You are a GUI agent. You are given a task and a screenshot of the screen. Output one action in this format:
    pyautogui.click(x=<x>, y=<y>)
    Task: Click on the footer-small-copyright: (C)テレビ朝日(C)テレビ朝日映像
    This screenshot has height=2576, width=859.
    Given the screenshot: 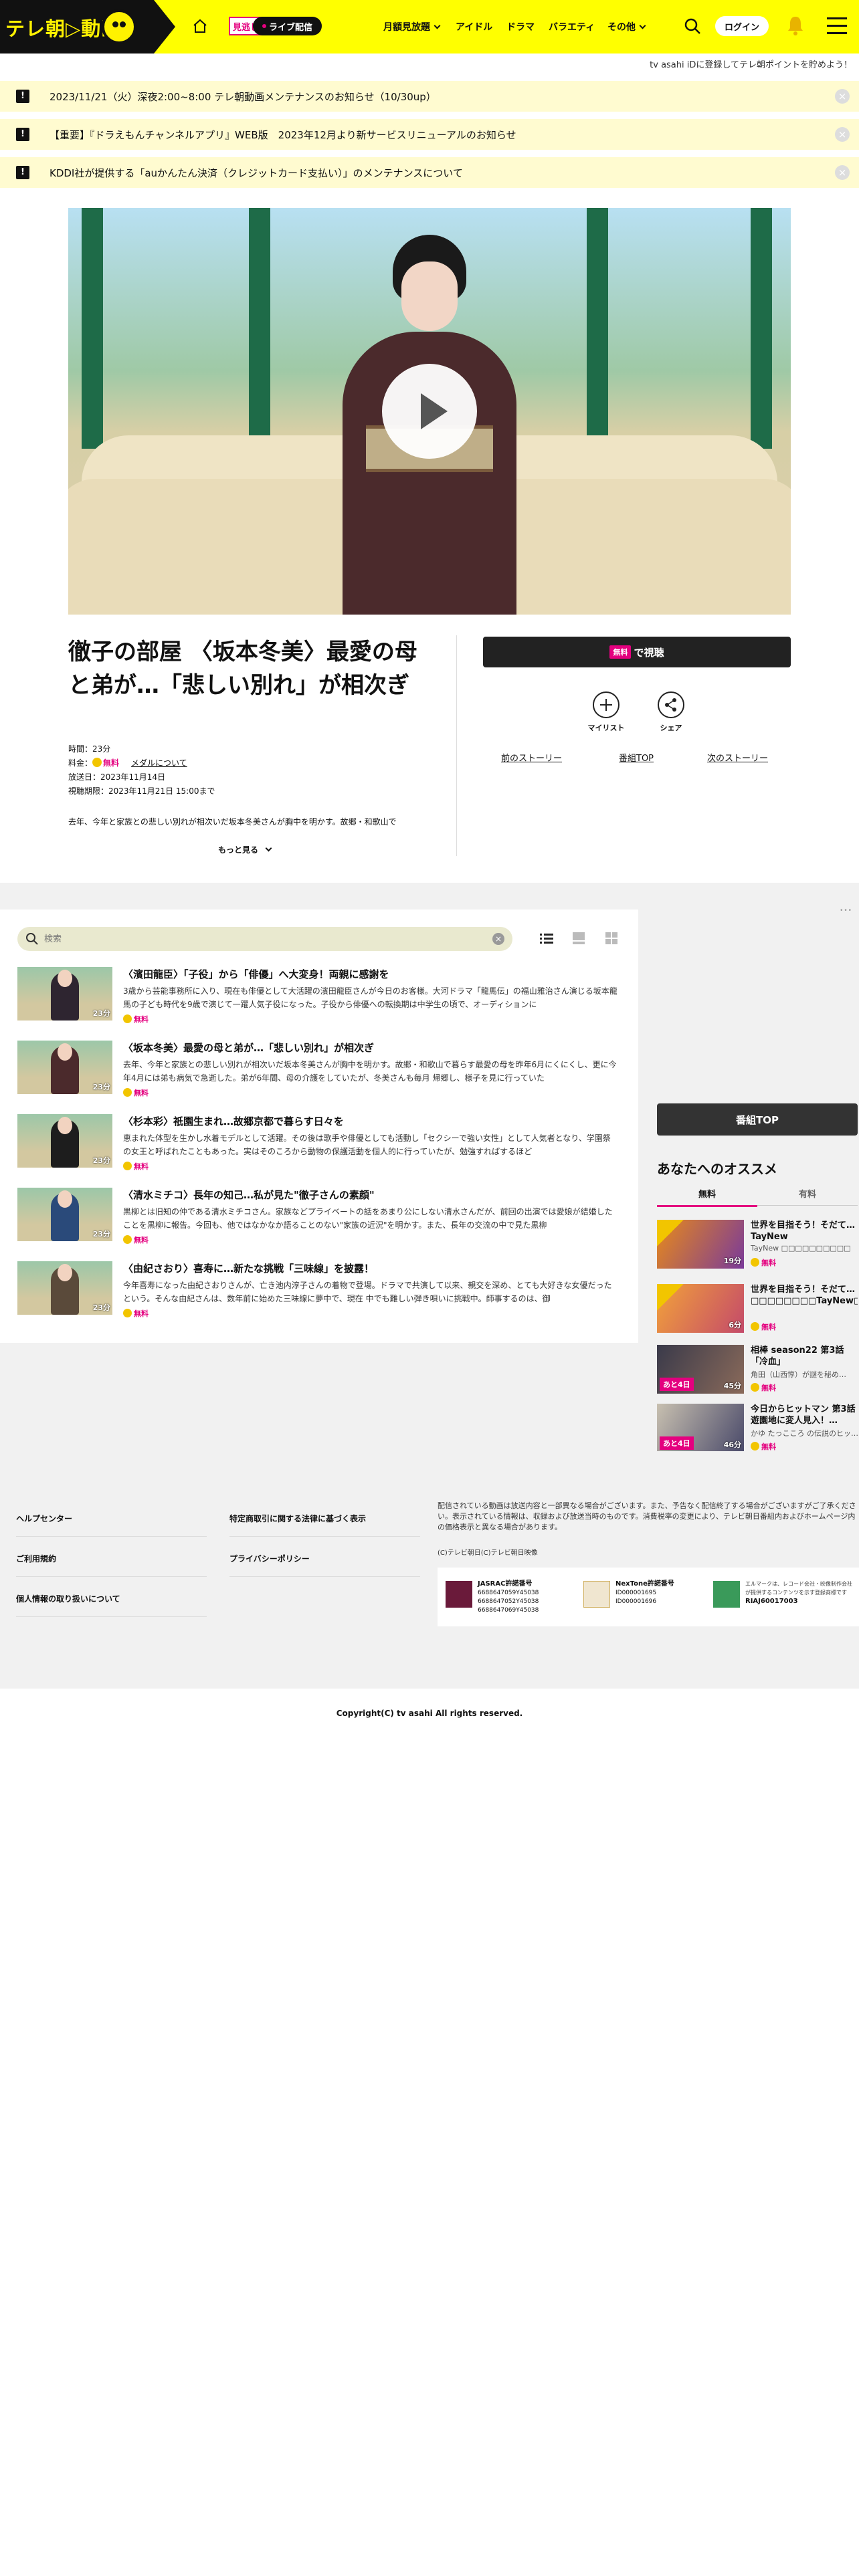 What is the action you would take?
    pyautogui.click(x=488, y=1553)
    